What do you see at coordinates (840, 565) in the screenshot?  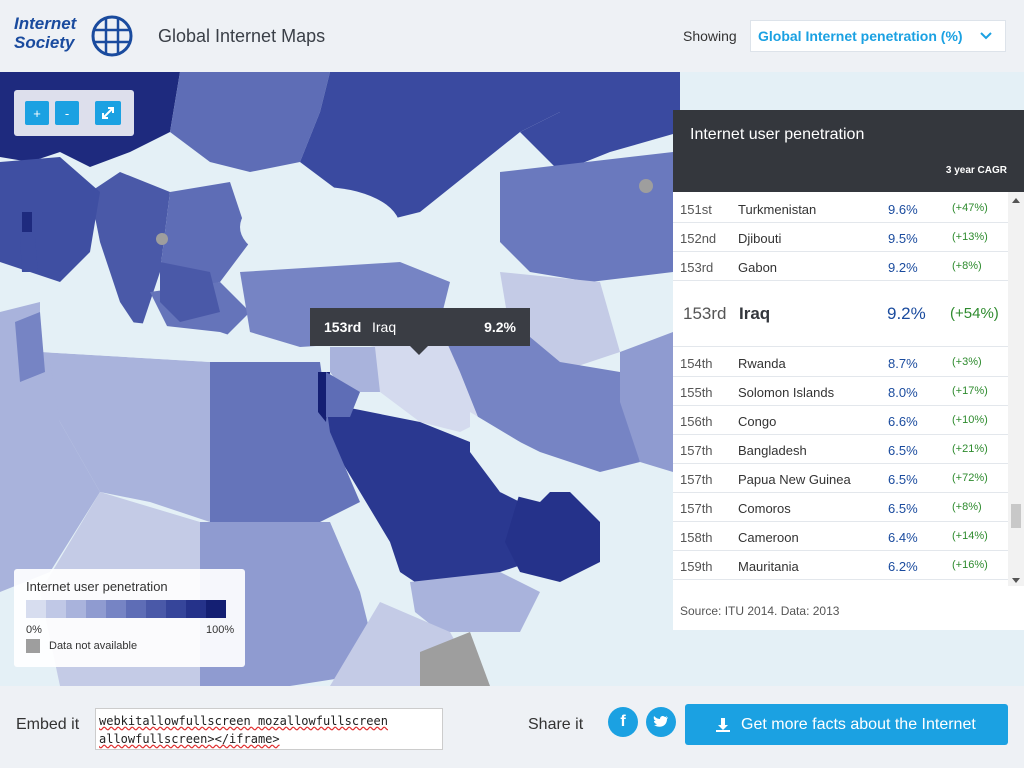 I see `ranking-row: 159th Mauritania 6.2% (+16%)` at bounding box center [840, 565].